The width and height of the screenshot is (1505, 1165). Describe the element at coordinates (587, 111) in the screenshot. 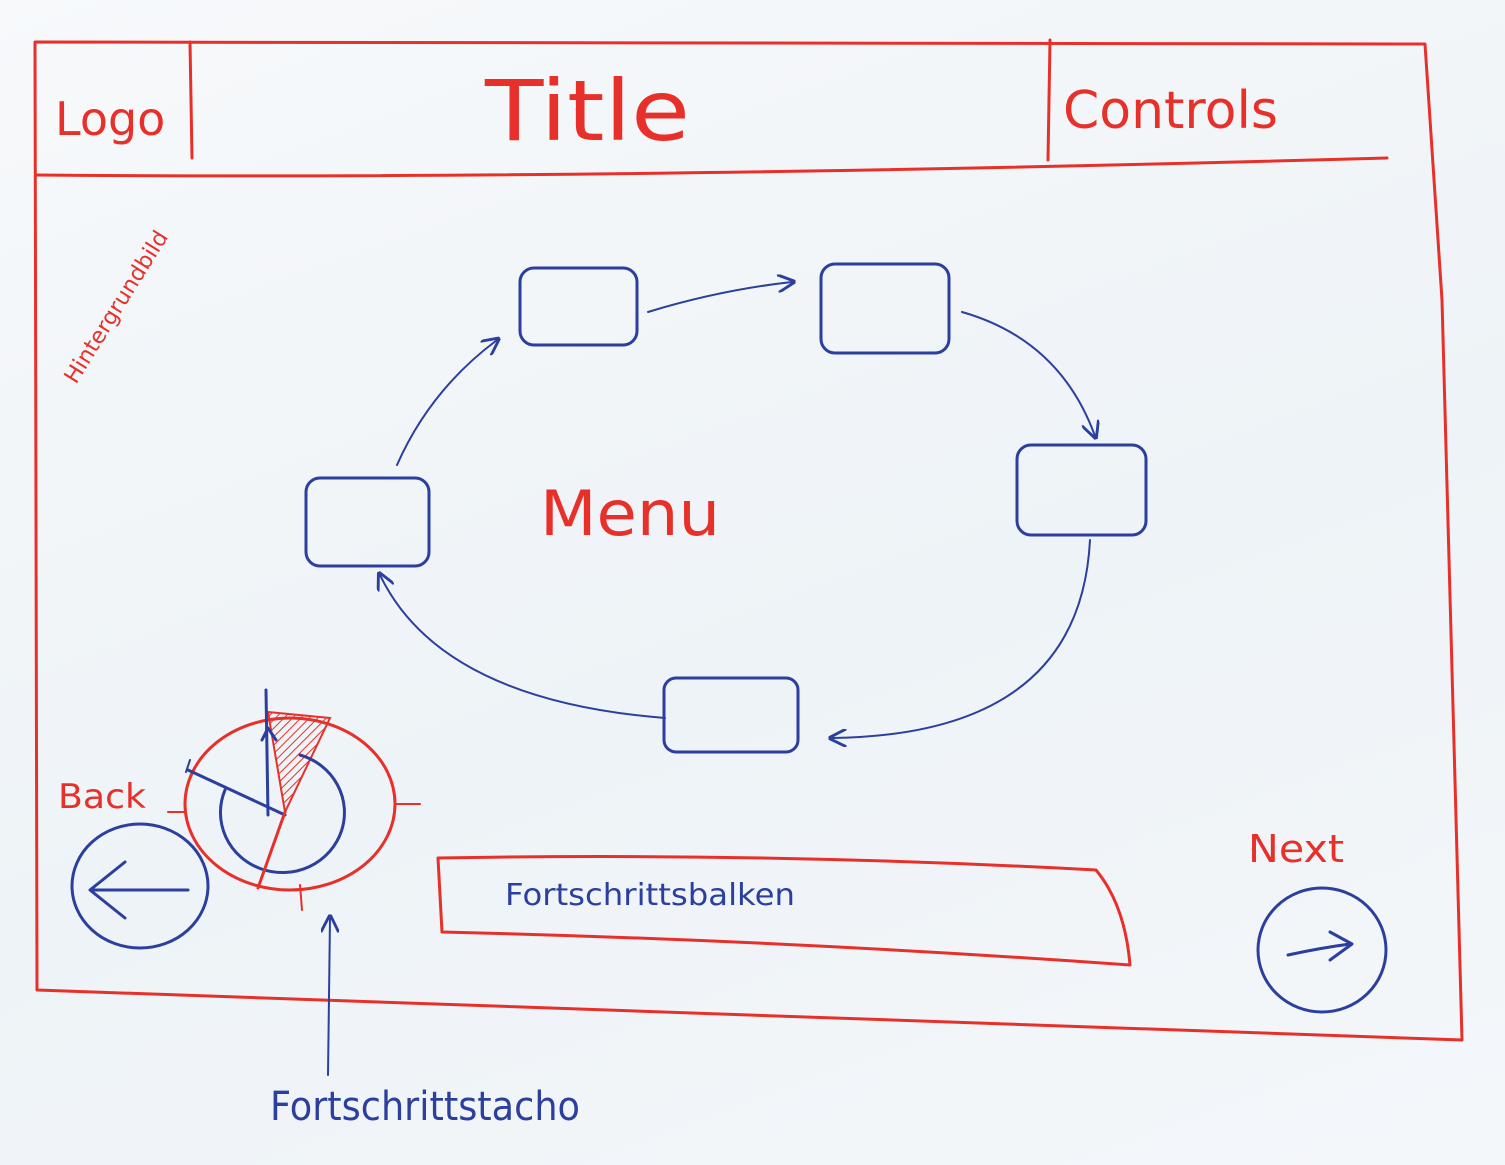

I see `page-title: Title` at that location.